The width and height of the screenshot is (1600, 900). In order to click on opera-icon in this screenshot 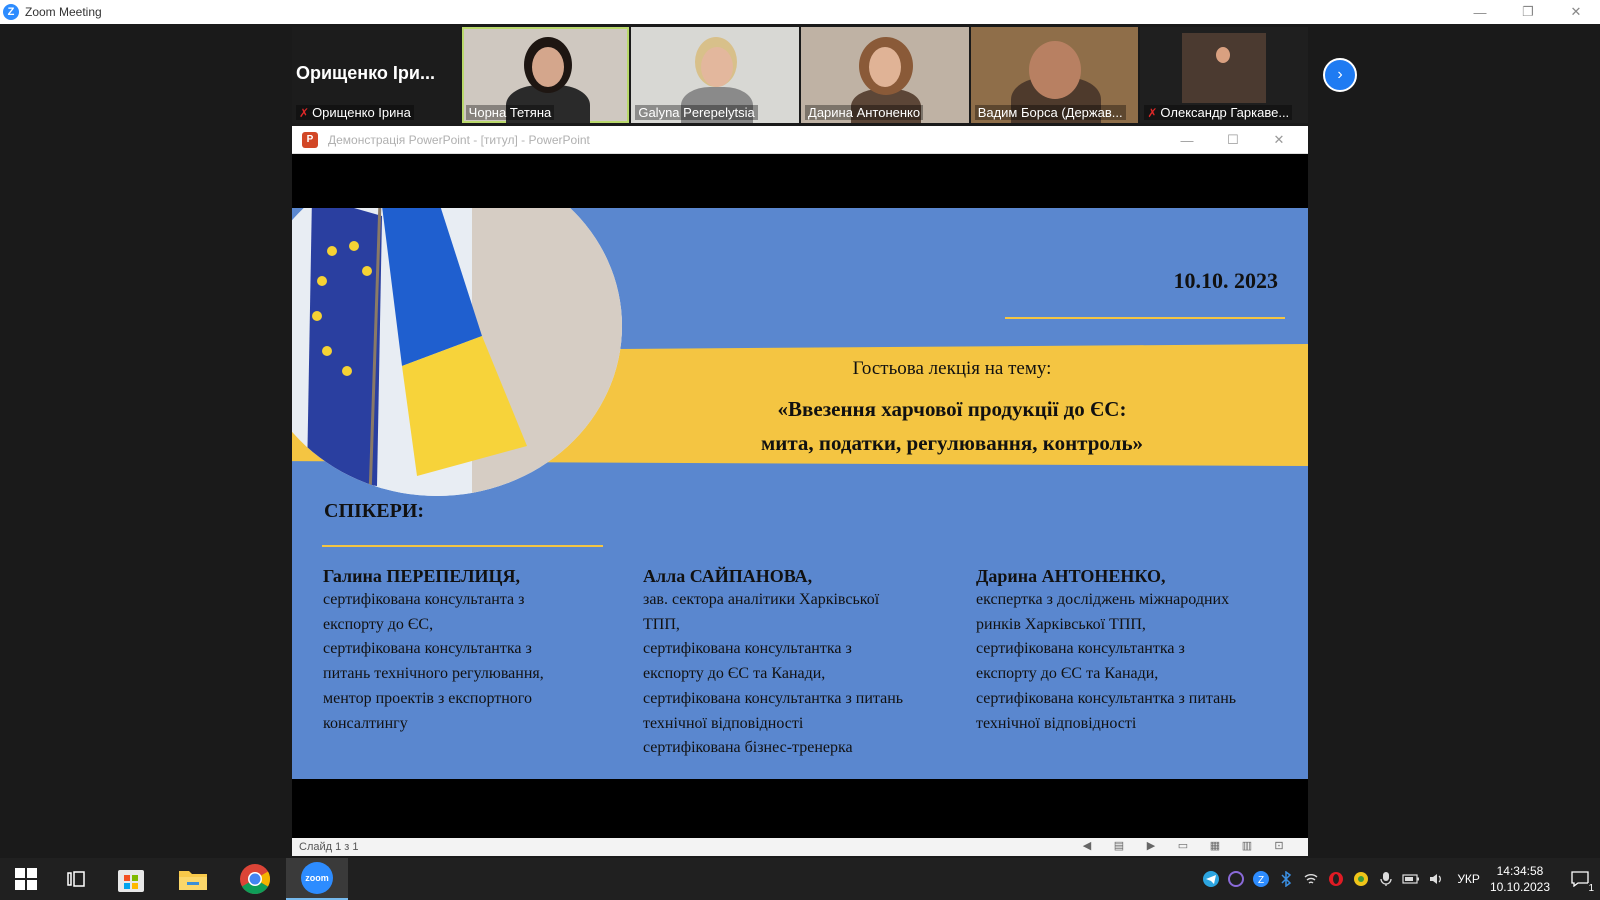, I will do `click(1336, 879)`.